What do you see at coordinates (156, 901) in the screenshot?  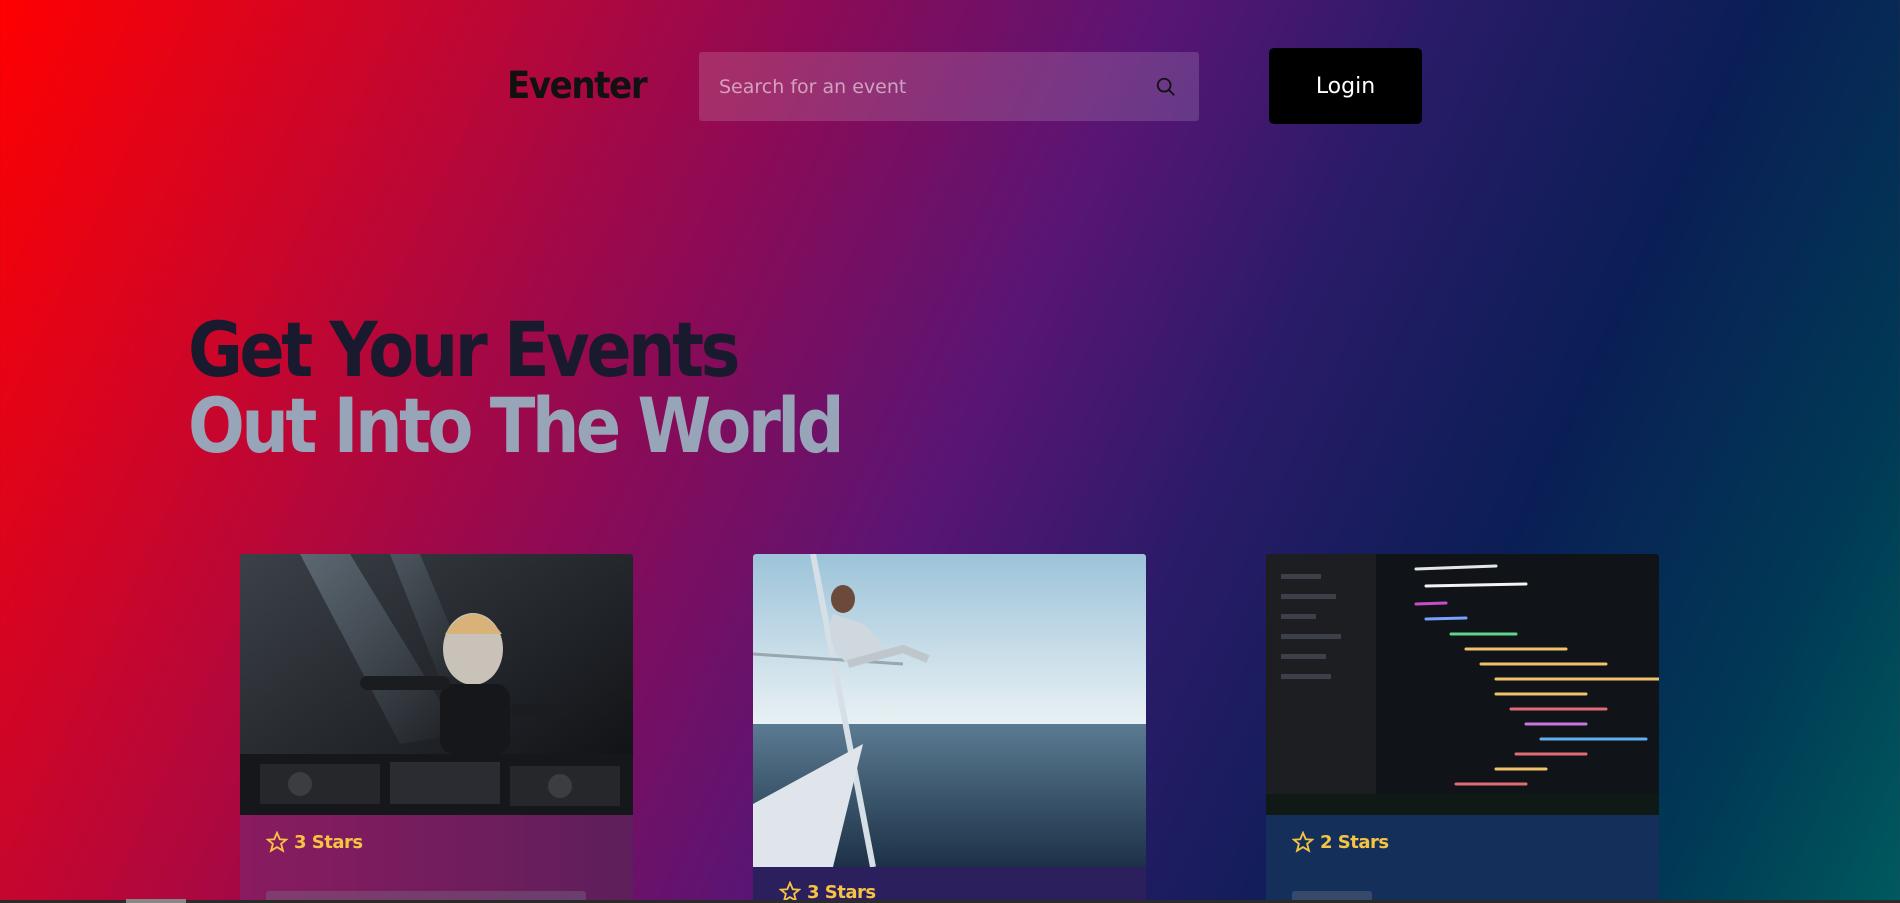 I see `scrollbar-thumb` at bounding box center [156, 901].